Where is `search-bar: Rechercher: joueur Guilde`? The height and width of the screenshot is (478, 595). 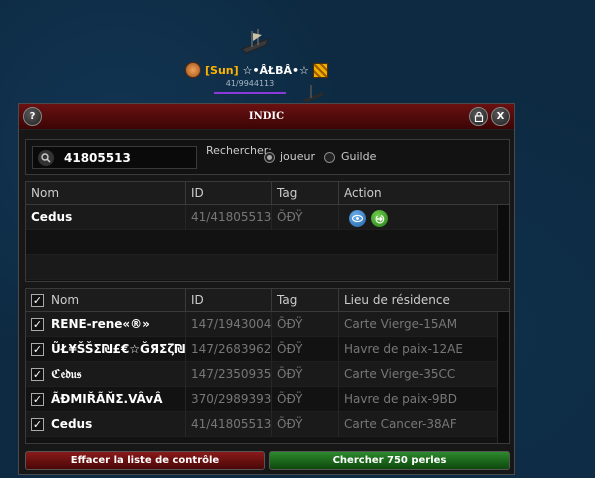
search-bar: Rechercher: joueur Guilde is located at coordinates (267, 157).